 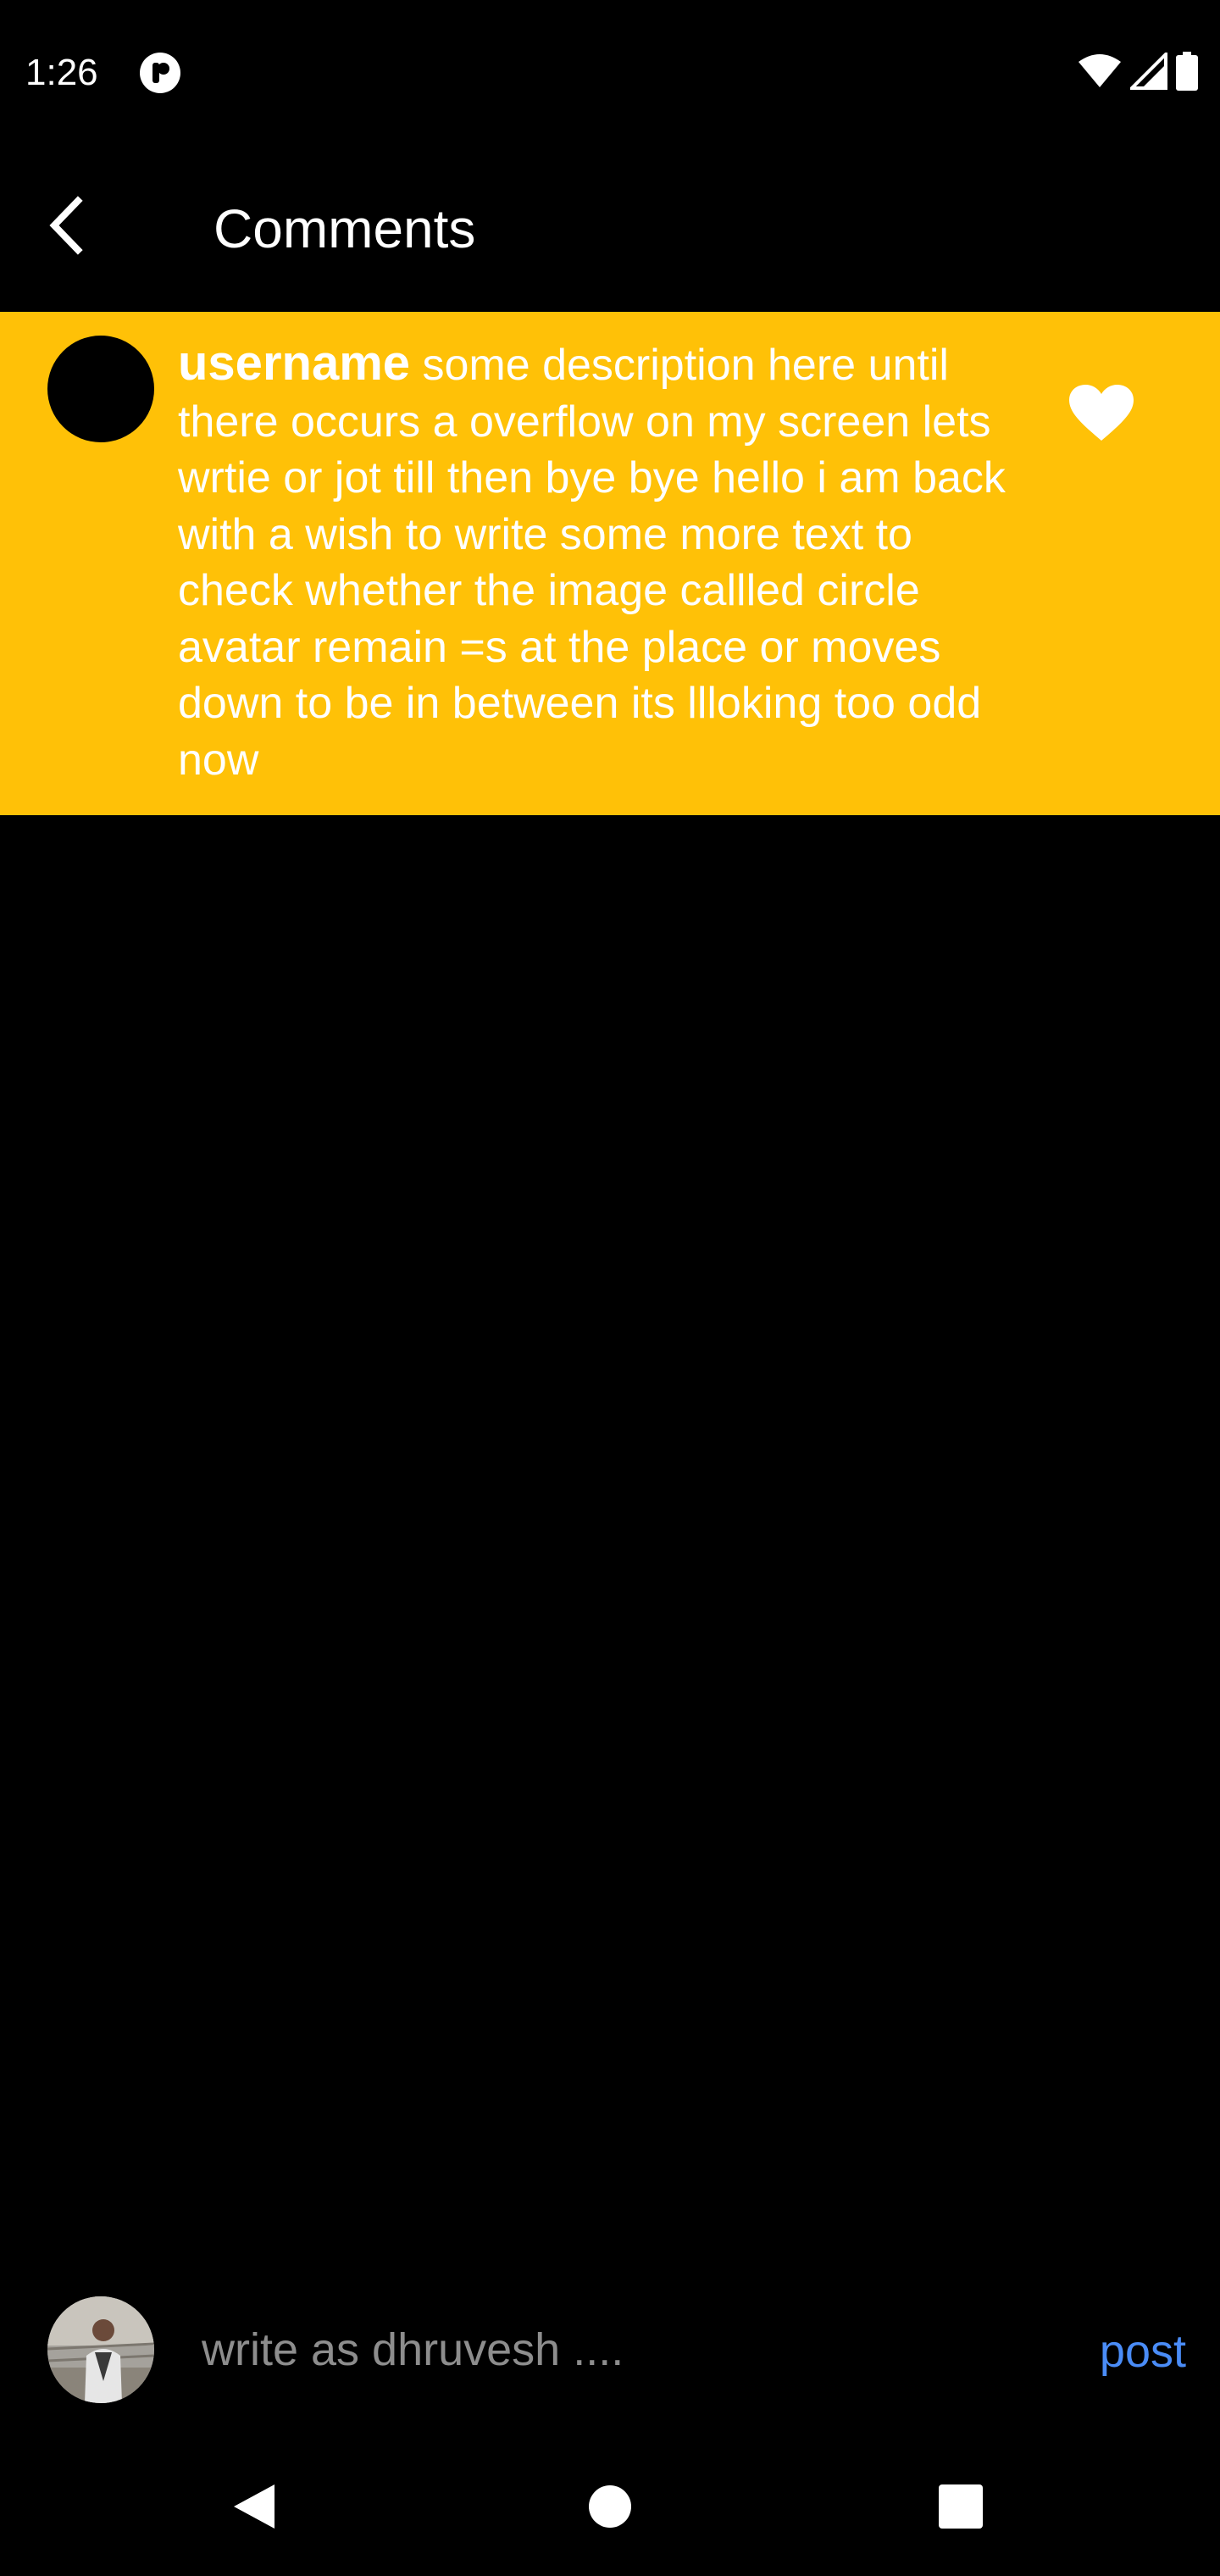 What do you see at coordinates (610, 228) in the screenshot?
I see `app-bar: Comments` at bounding box center [610, 228].